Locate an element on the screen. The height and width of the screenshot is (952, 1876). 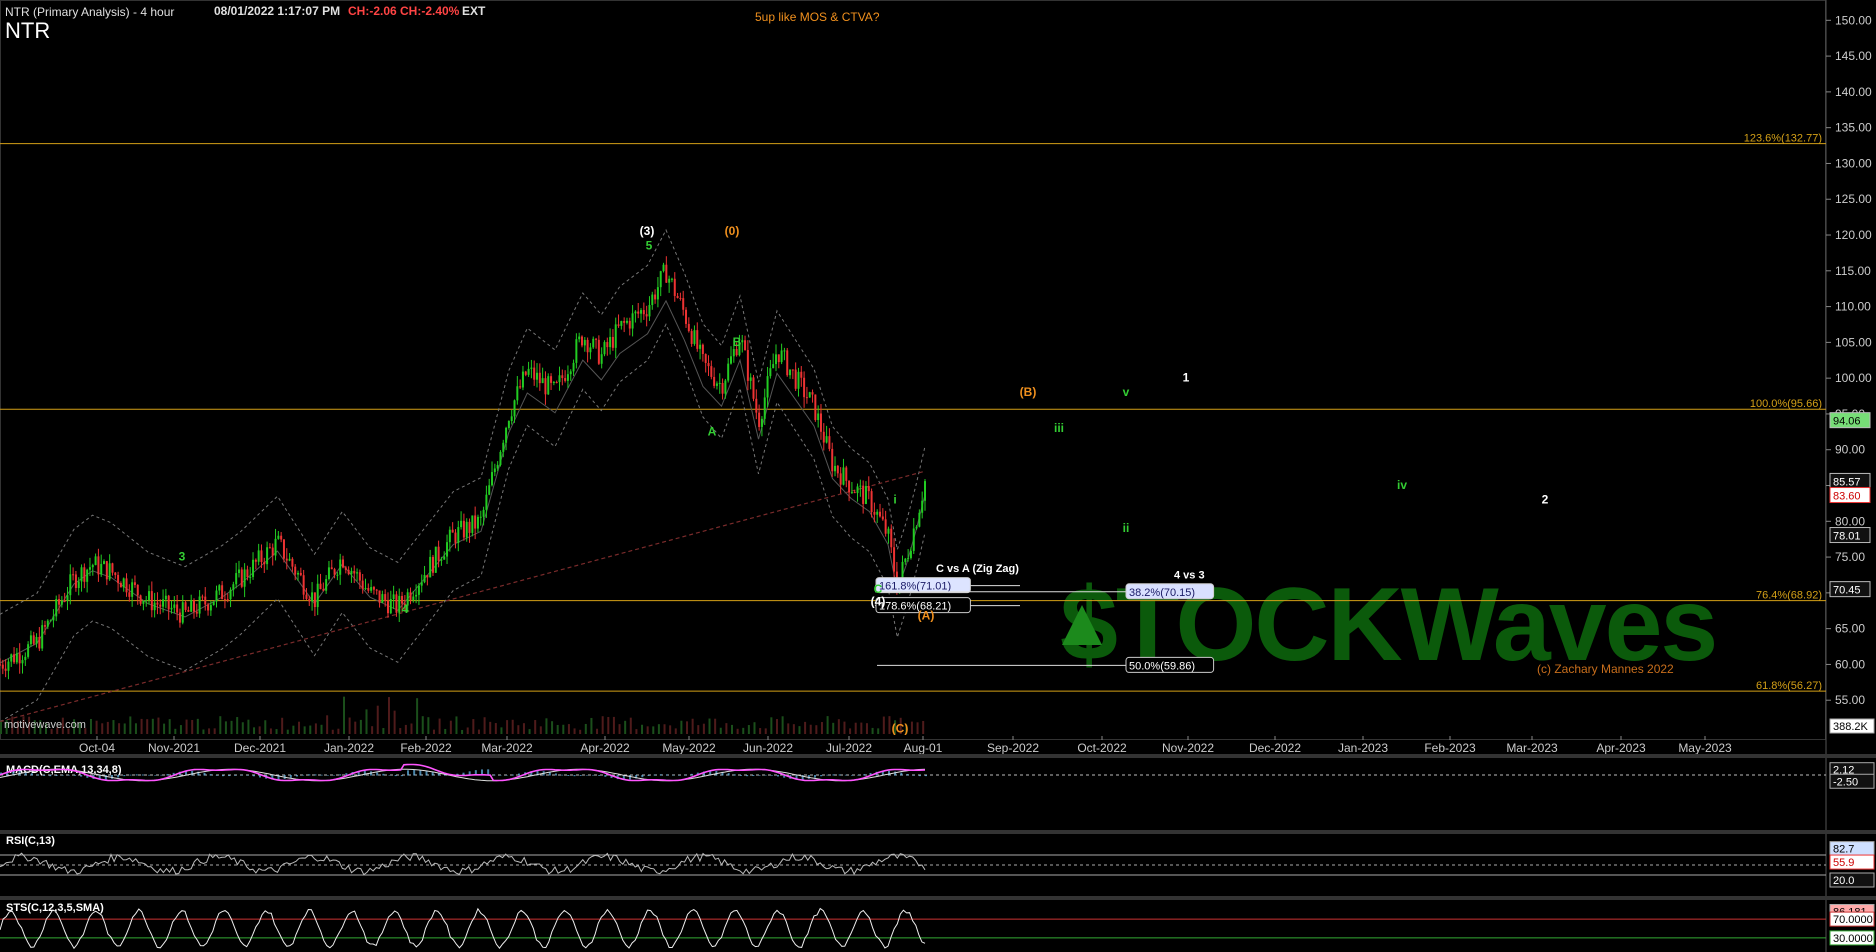
projection-label: 161.8%(71.01) is located at coordinates (915, 587).